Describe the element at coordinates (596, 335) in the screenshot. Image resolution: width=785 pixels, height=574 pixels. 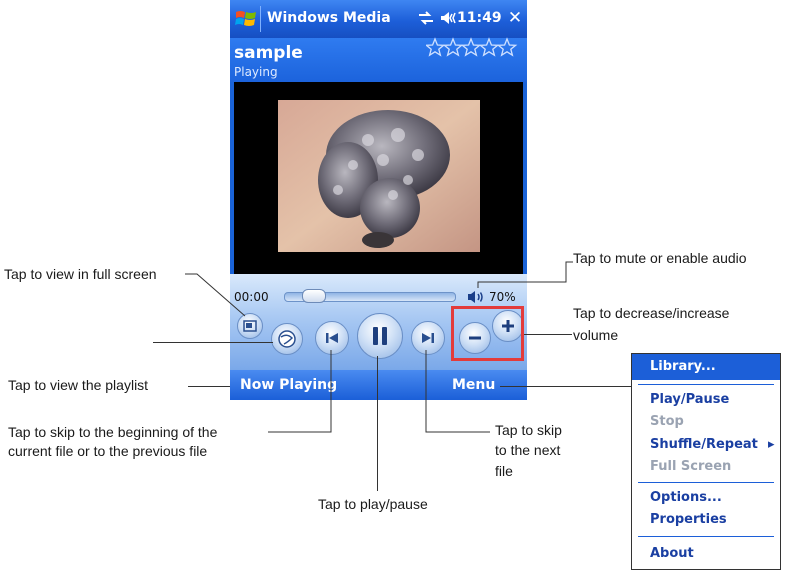
I see `volume-annotation-line2: volume` at that location.